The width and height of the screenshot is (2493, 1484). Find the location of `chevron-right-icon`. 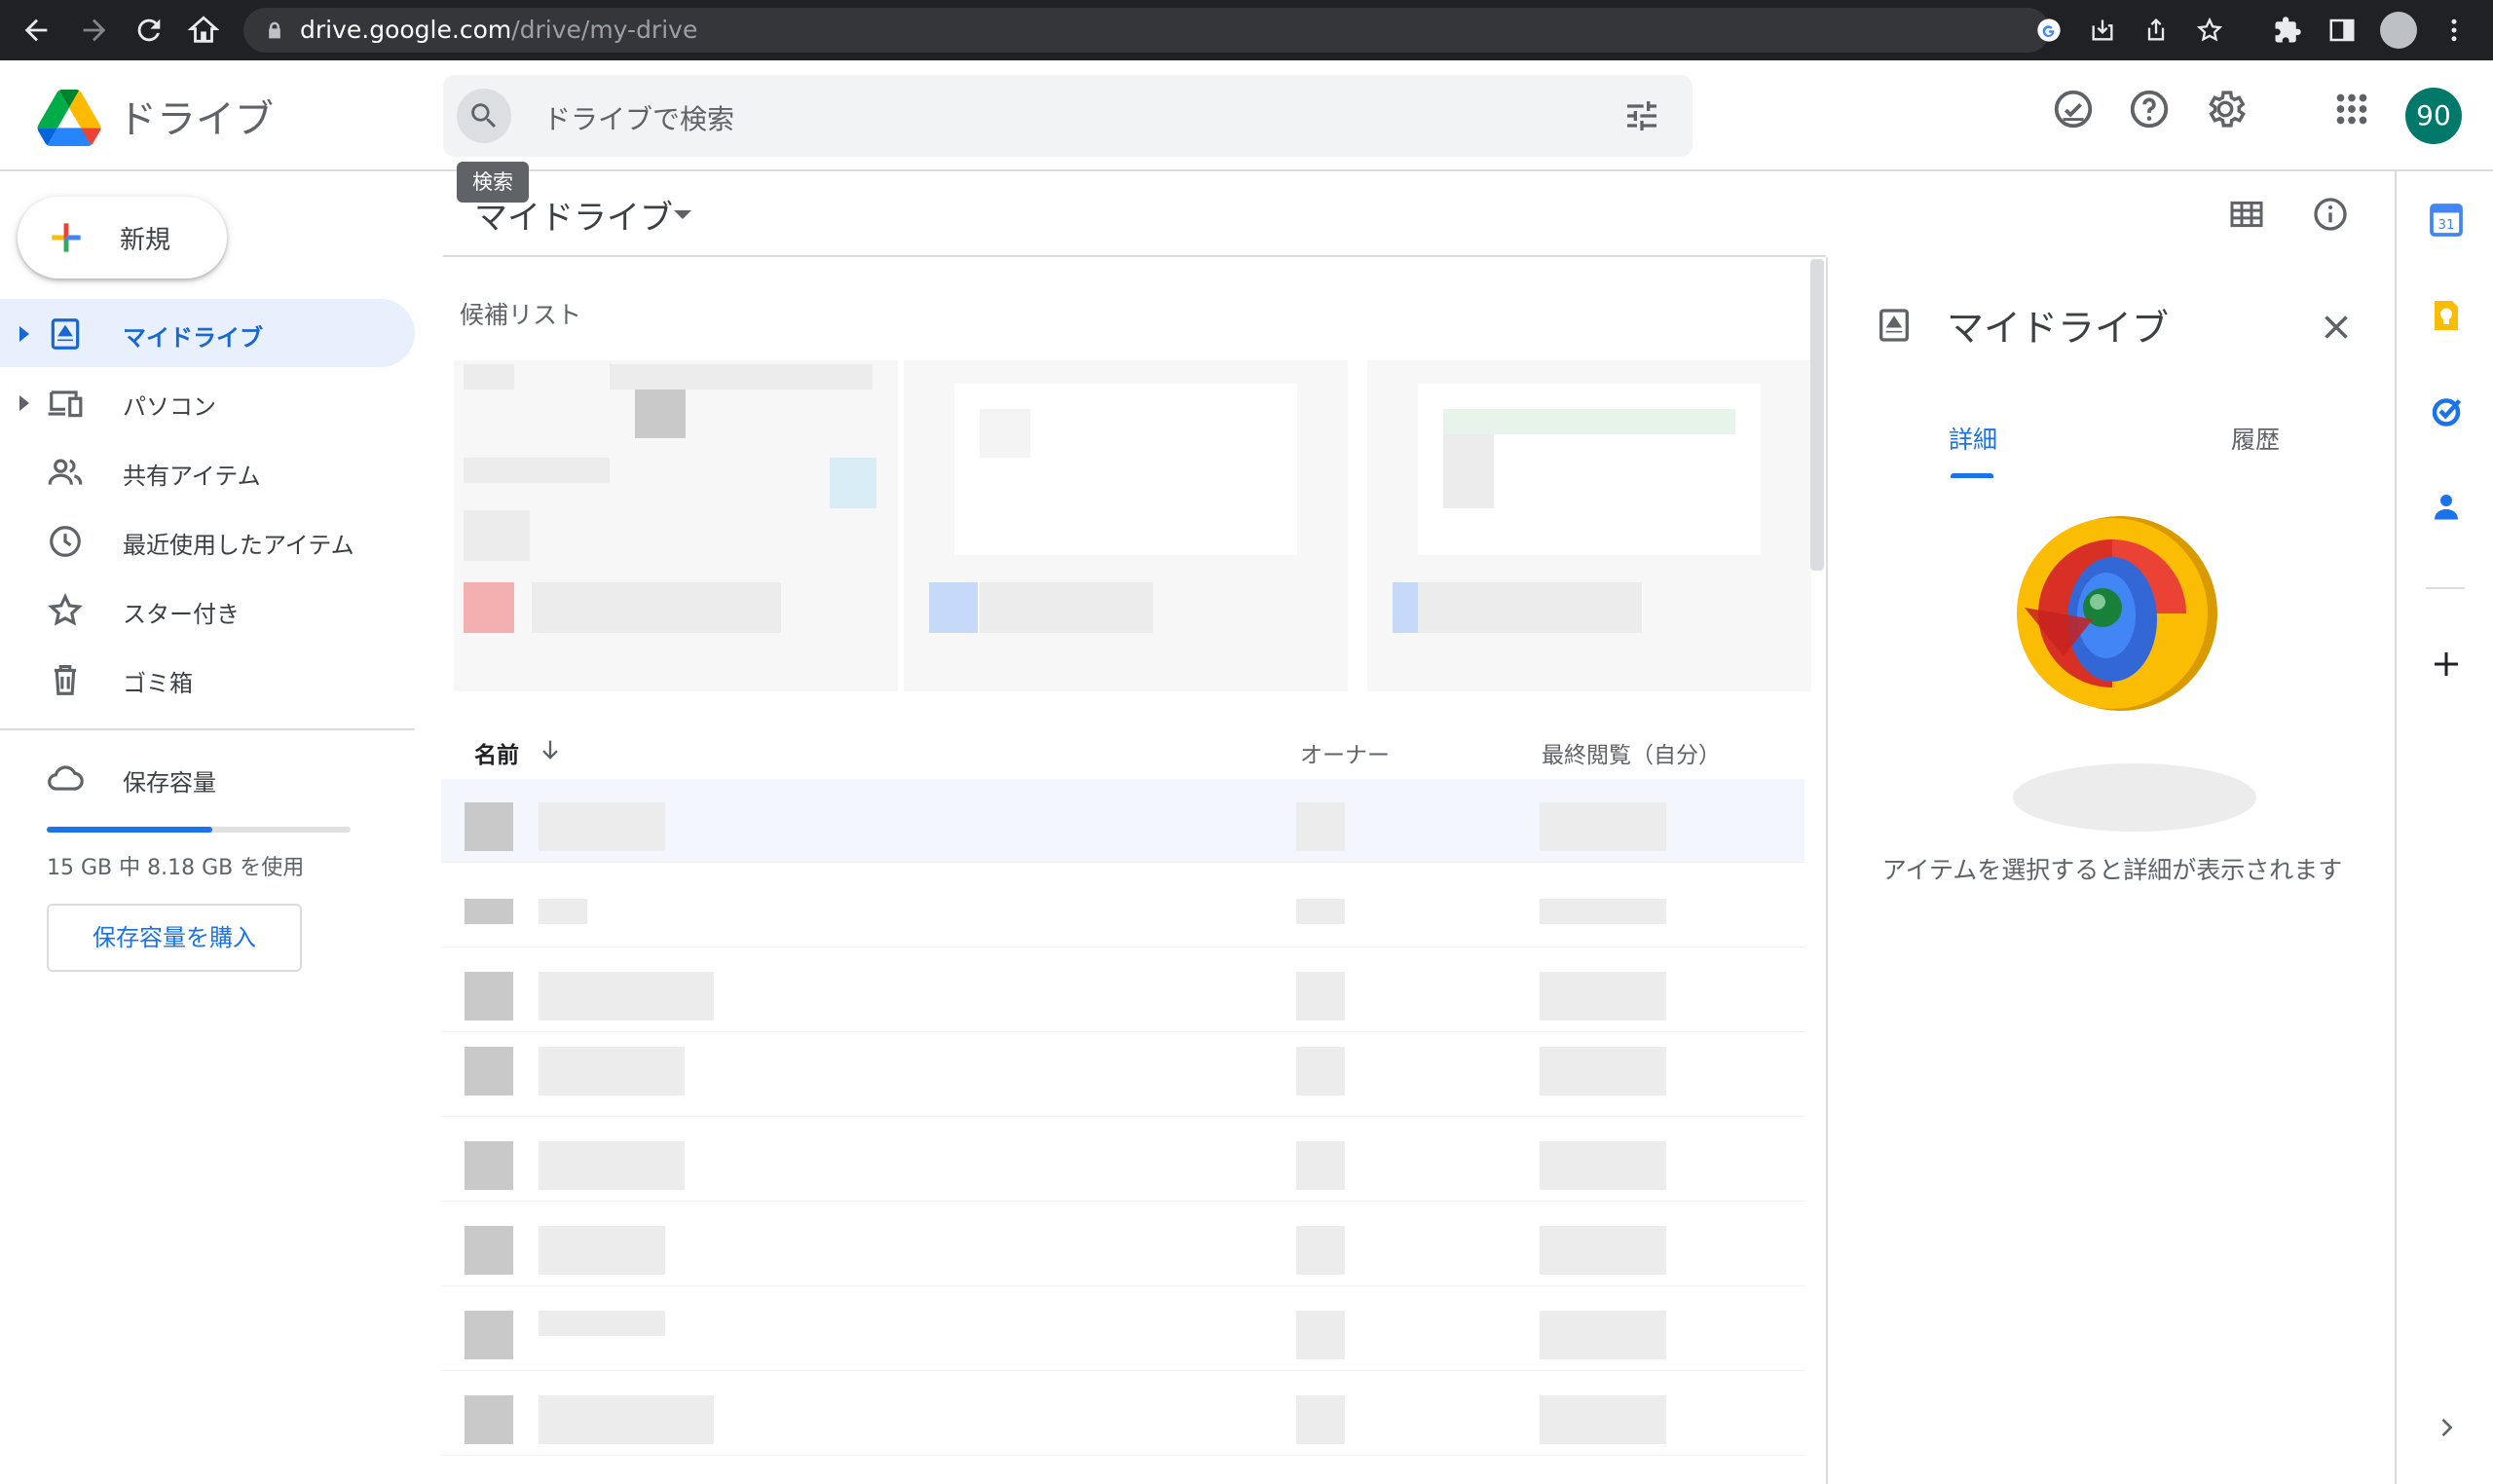

chevron-right-icon is located at coordinates (2446, 1427).